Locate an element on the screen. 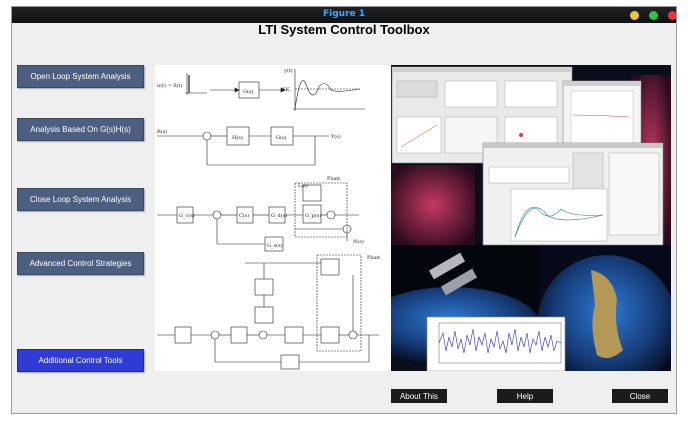 The image size is (688, 422). gd-block-label: G_d(s) is located at coordinates (279, 215).